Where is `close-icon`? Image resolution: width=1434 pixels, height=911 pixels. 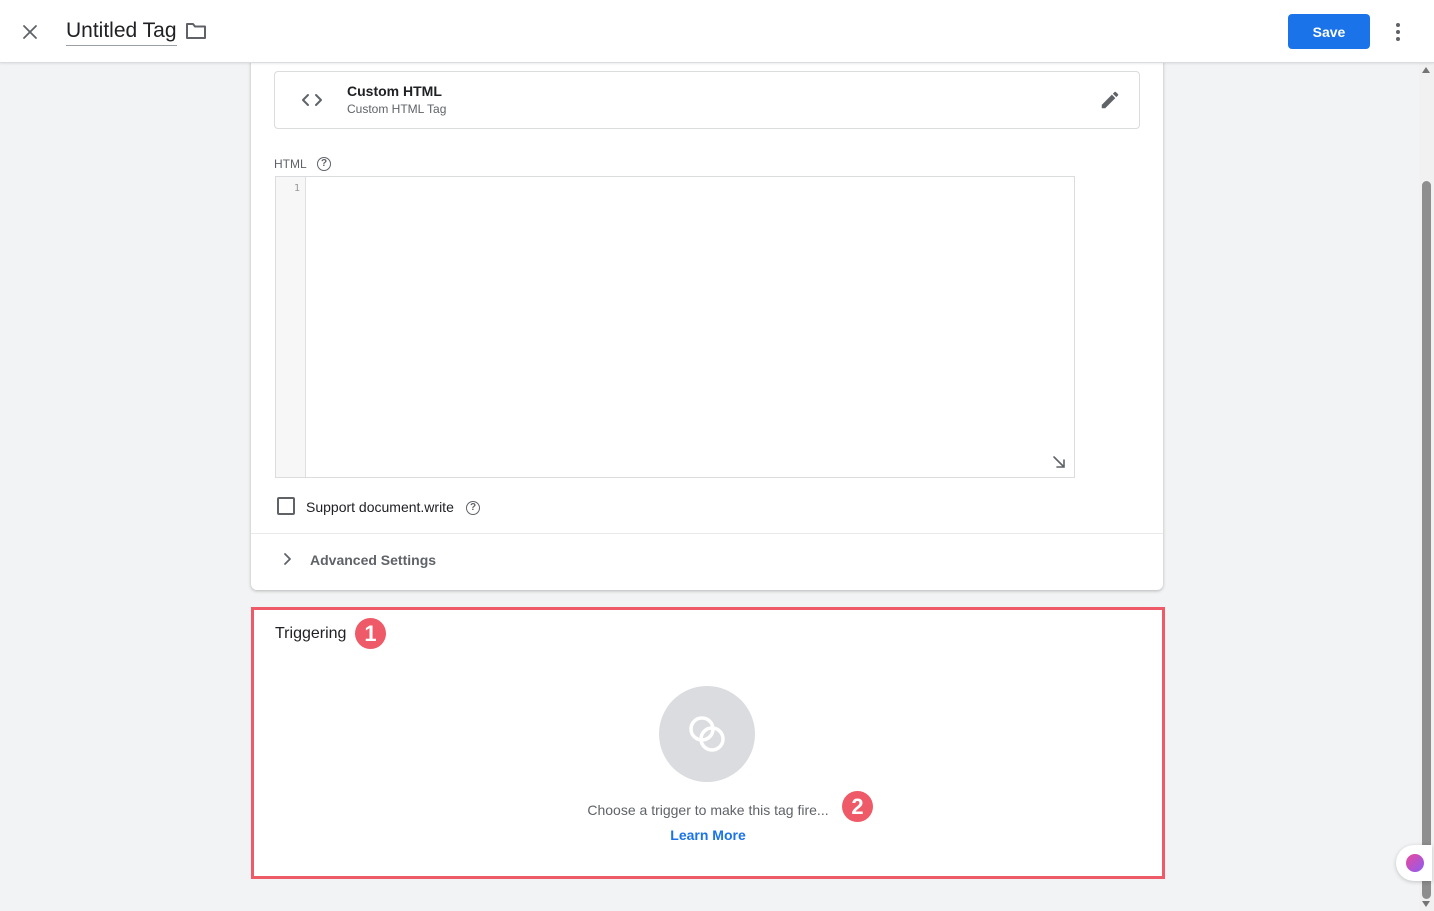 close-icon is located at coordinates (30, 32).